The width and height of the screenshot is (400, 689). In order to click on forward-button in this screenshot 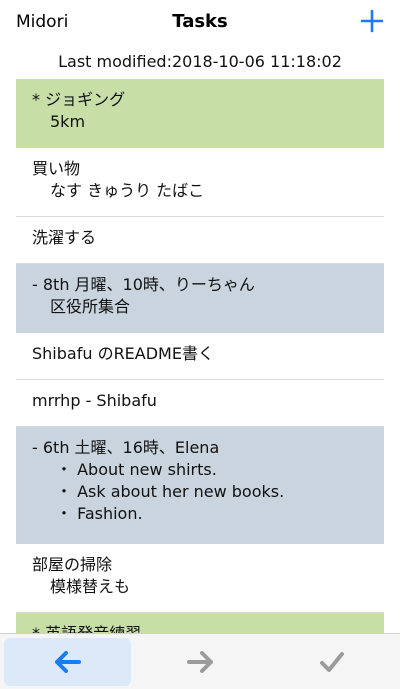, I will do `click(199, 662)`.